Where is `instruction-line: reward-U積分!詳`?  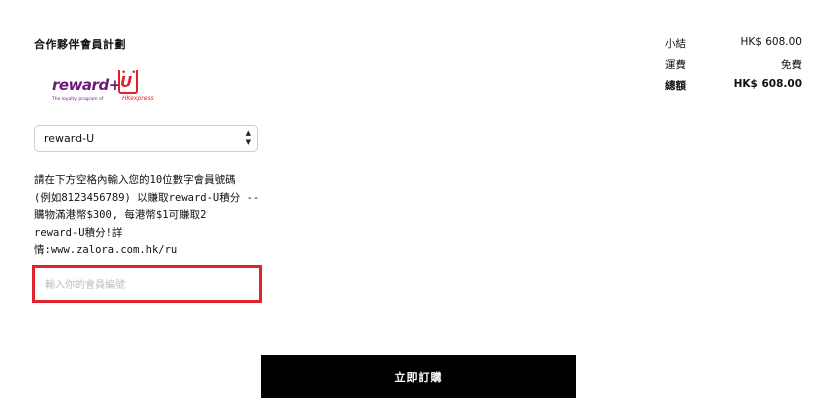 instruction-line: reward-U積分!詳 is located at coordinates (78, 232).